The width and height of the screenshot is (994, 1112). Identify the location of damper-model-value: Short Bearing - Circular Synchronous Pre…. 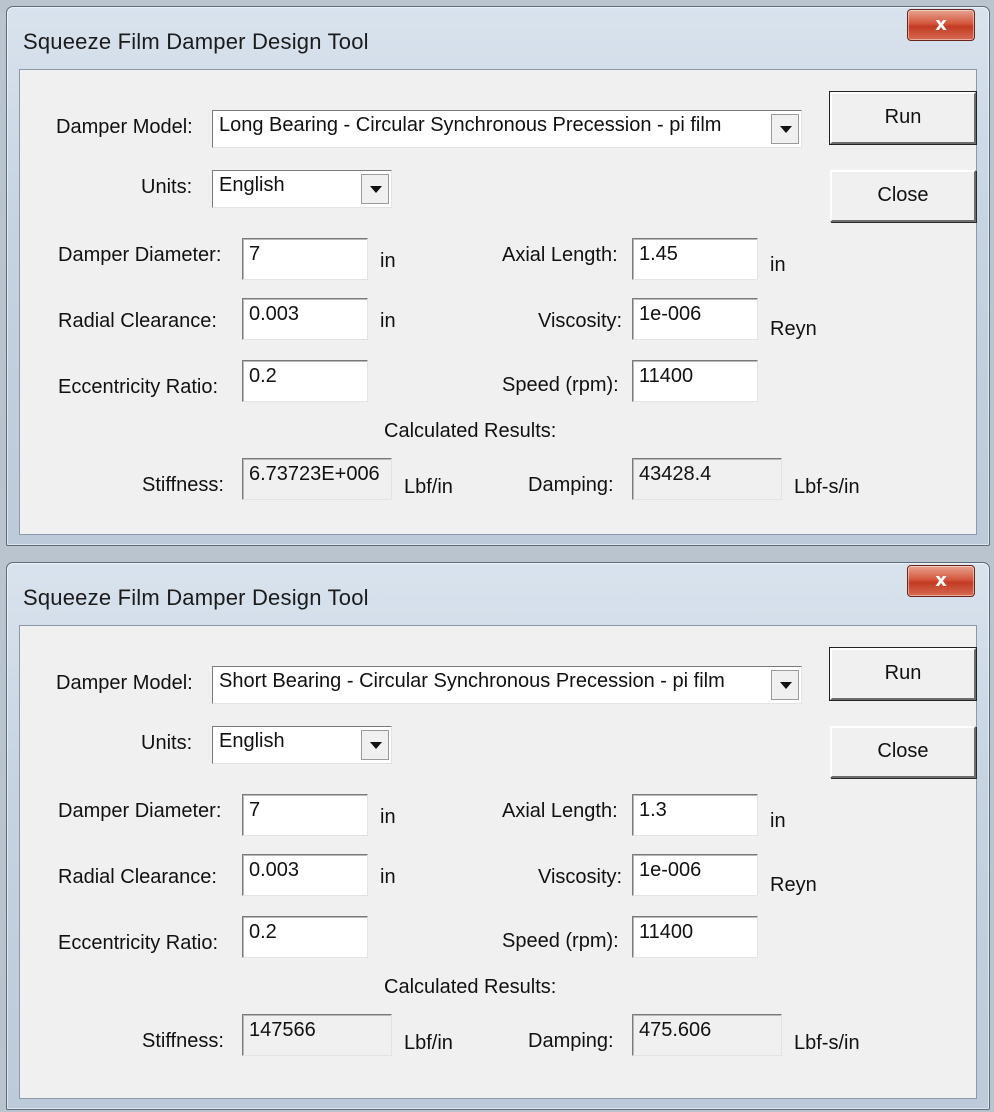
(472, 681).